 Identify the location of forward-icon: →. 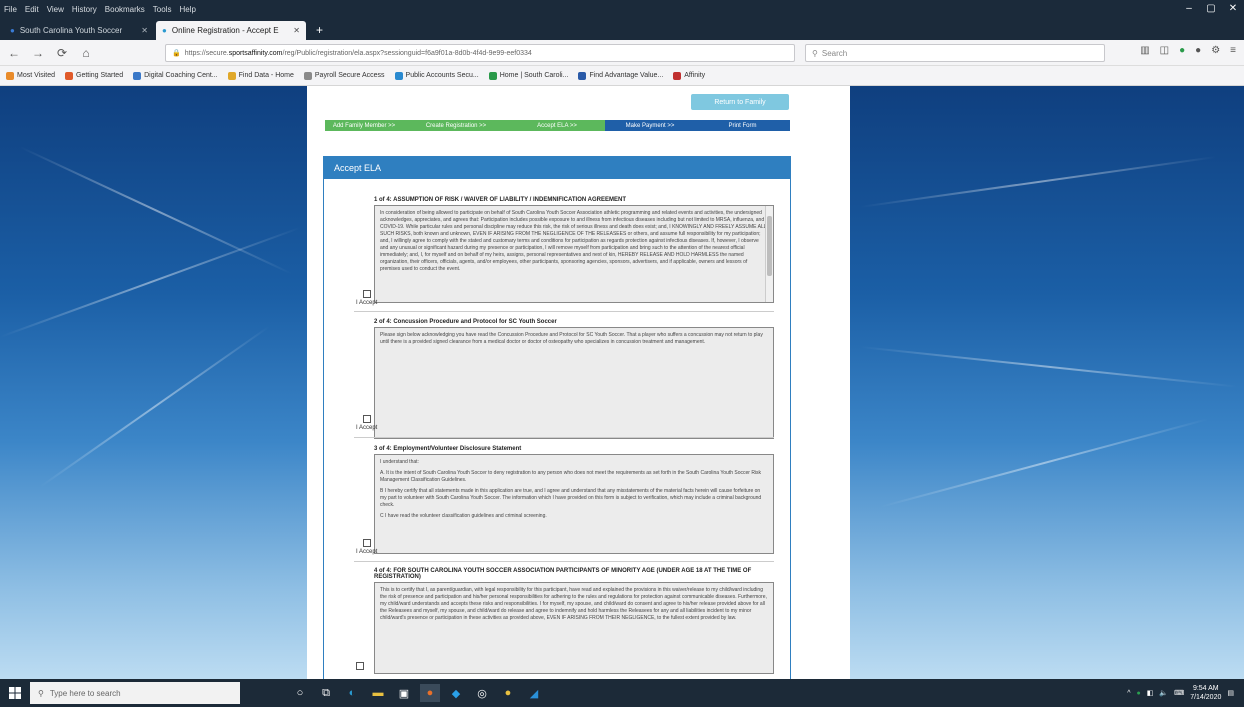
(38, 53).